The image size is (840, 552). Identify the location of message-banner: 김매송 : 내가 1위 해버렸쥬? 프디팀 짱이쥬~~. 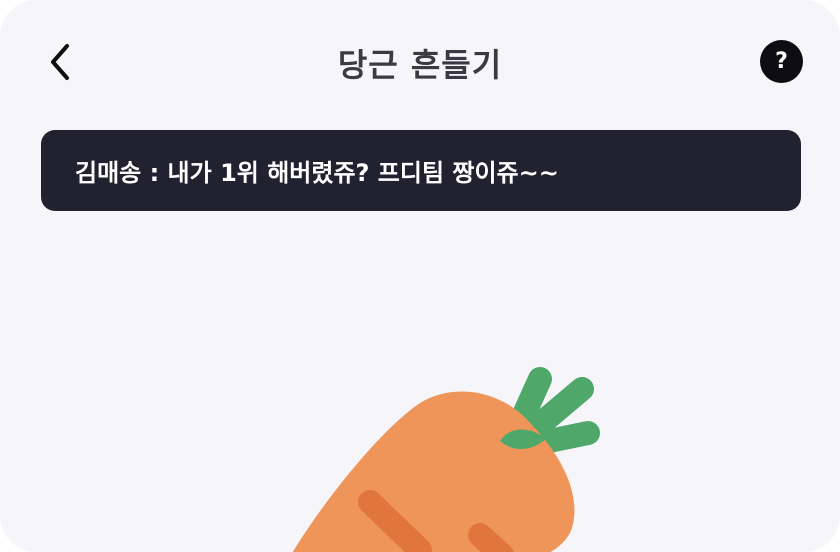
(421, 170).